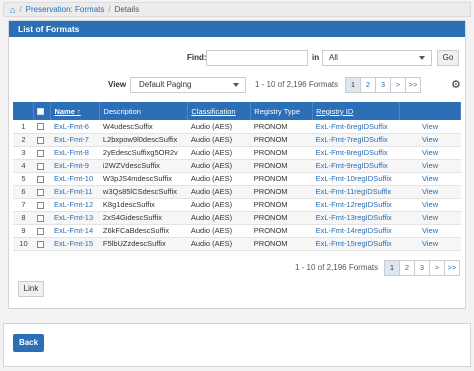 The width and height of the screenshot is (474, 371). I want to click on registry-id-link: ExL-Fmt-13regIDSuffix, so click(356, 218).